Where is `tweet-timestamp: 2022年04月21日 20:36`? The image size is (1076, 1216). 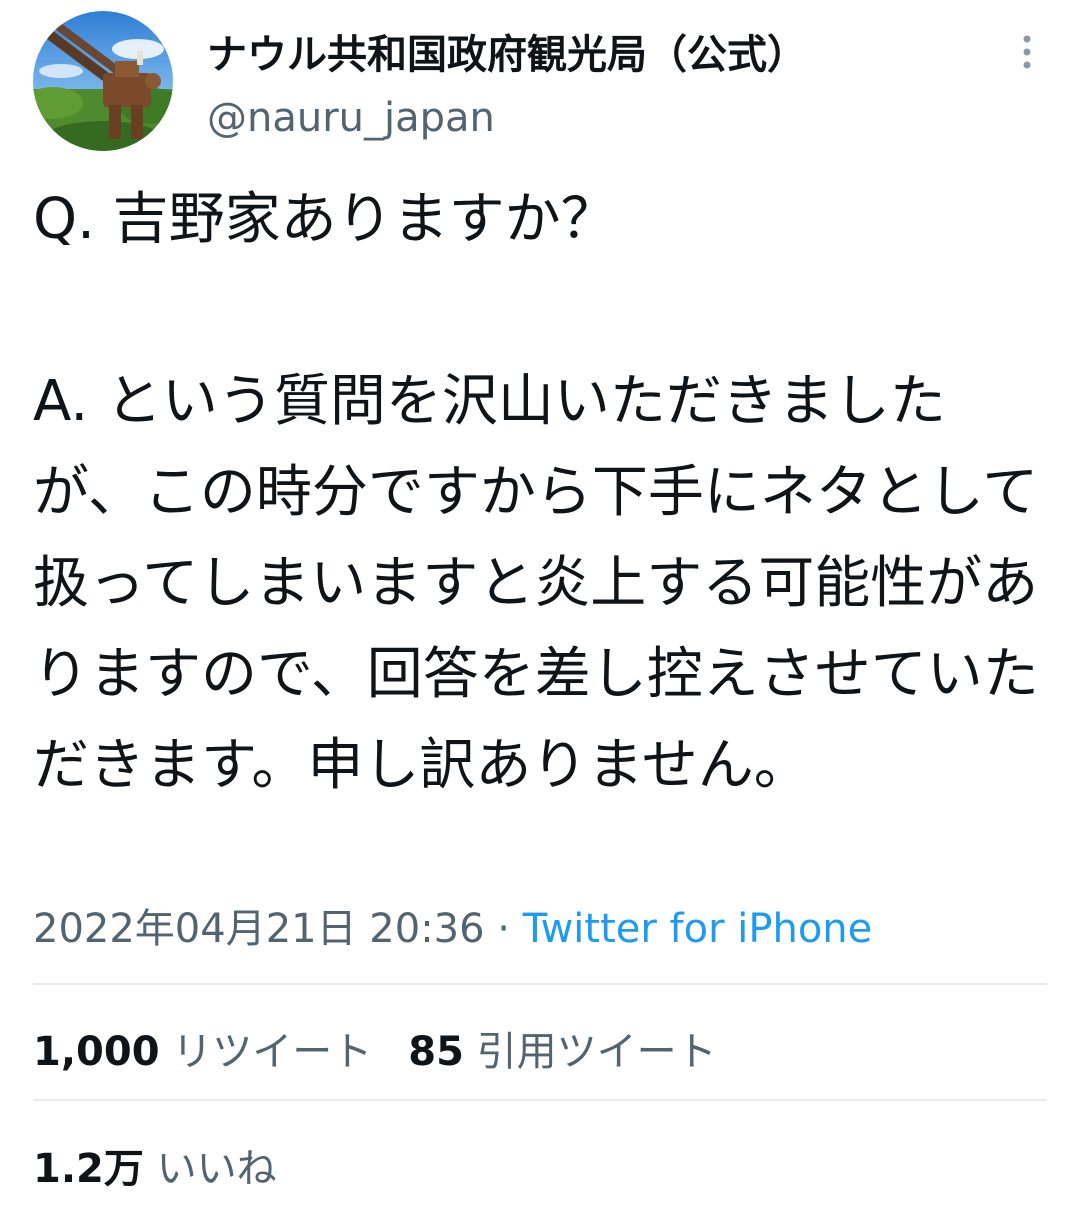
tweet-timestamp: 2022年04月21日 20:36 is located at coordinates (259, 929).